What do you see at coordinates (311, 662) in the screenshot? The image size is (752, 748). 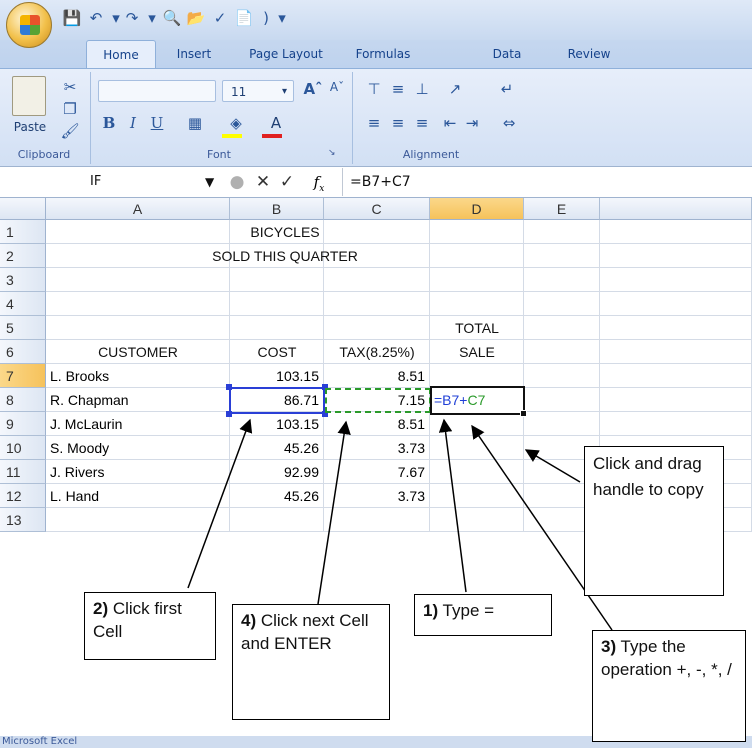 I see `callout-4: 4) Click next Cell and ENTER` at bounding box center [311, 662].